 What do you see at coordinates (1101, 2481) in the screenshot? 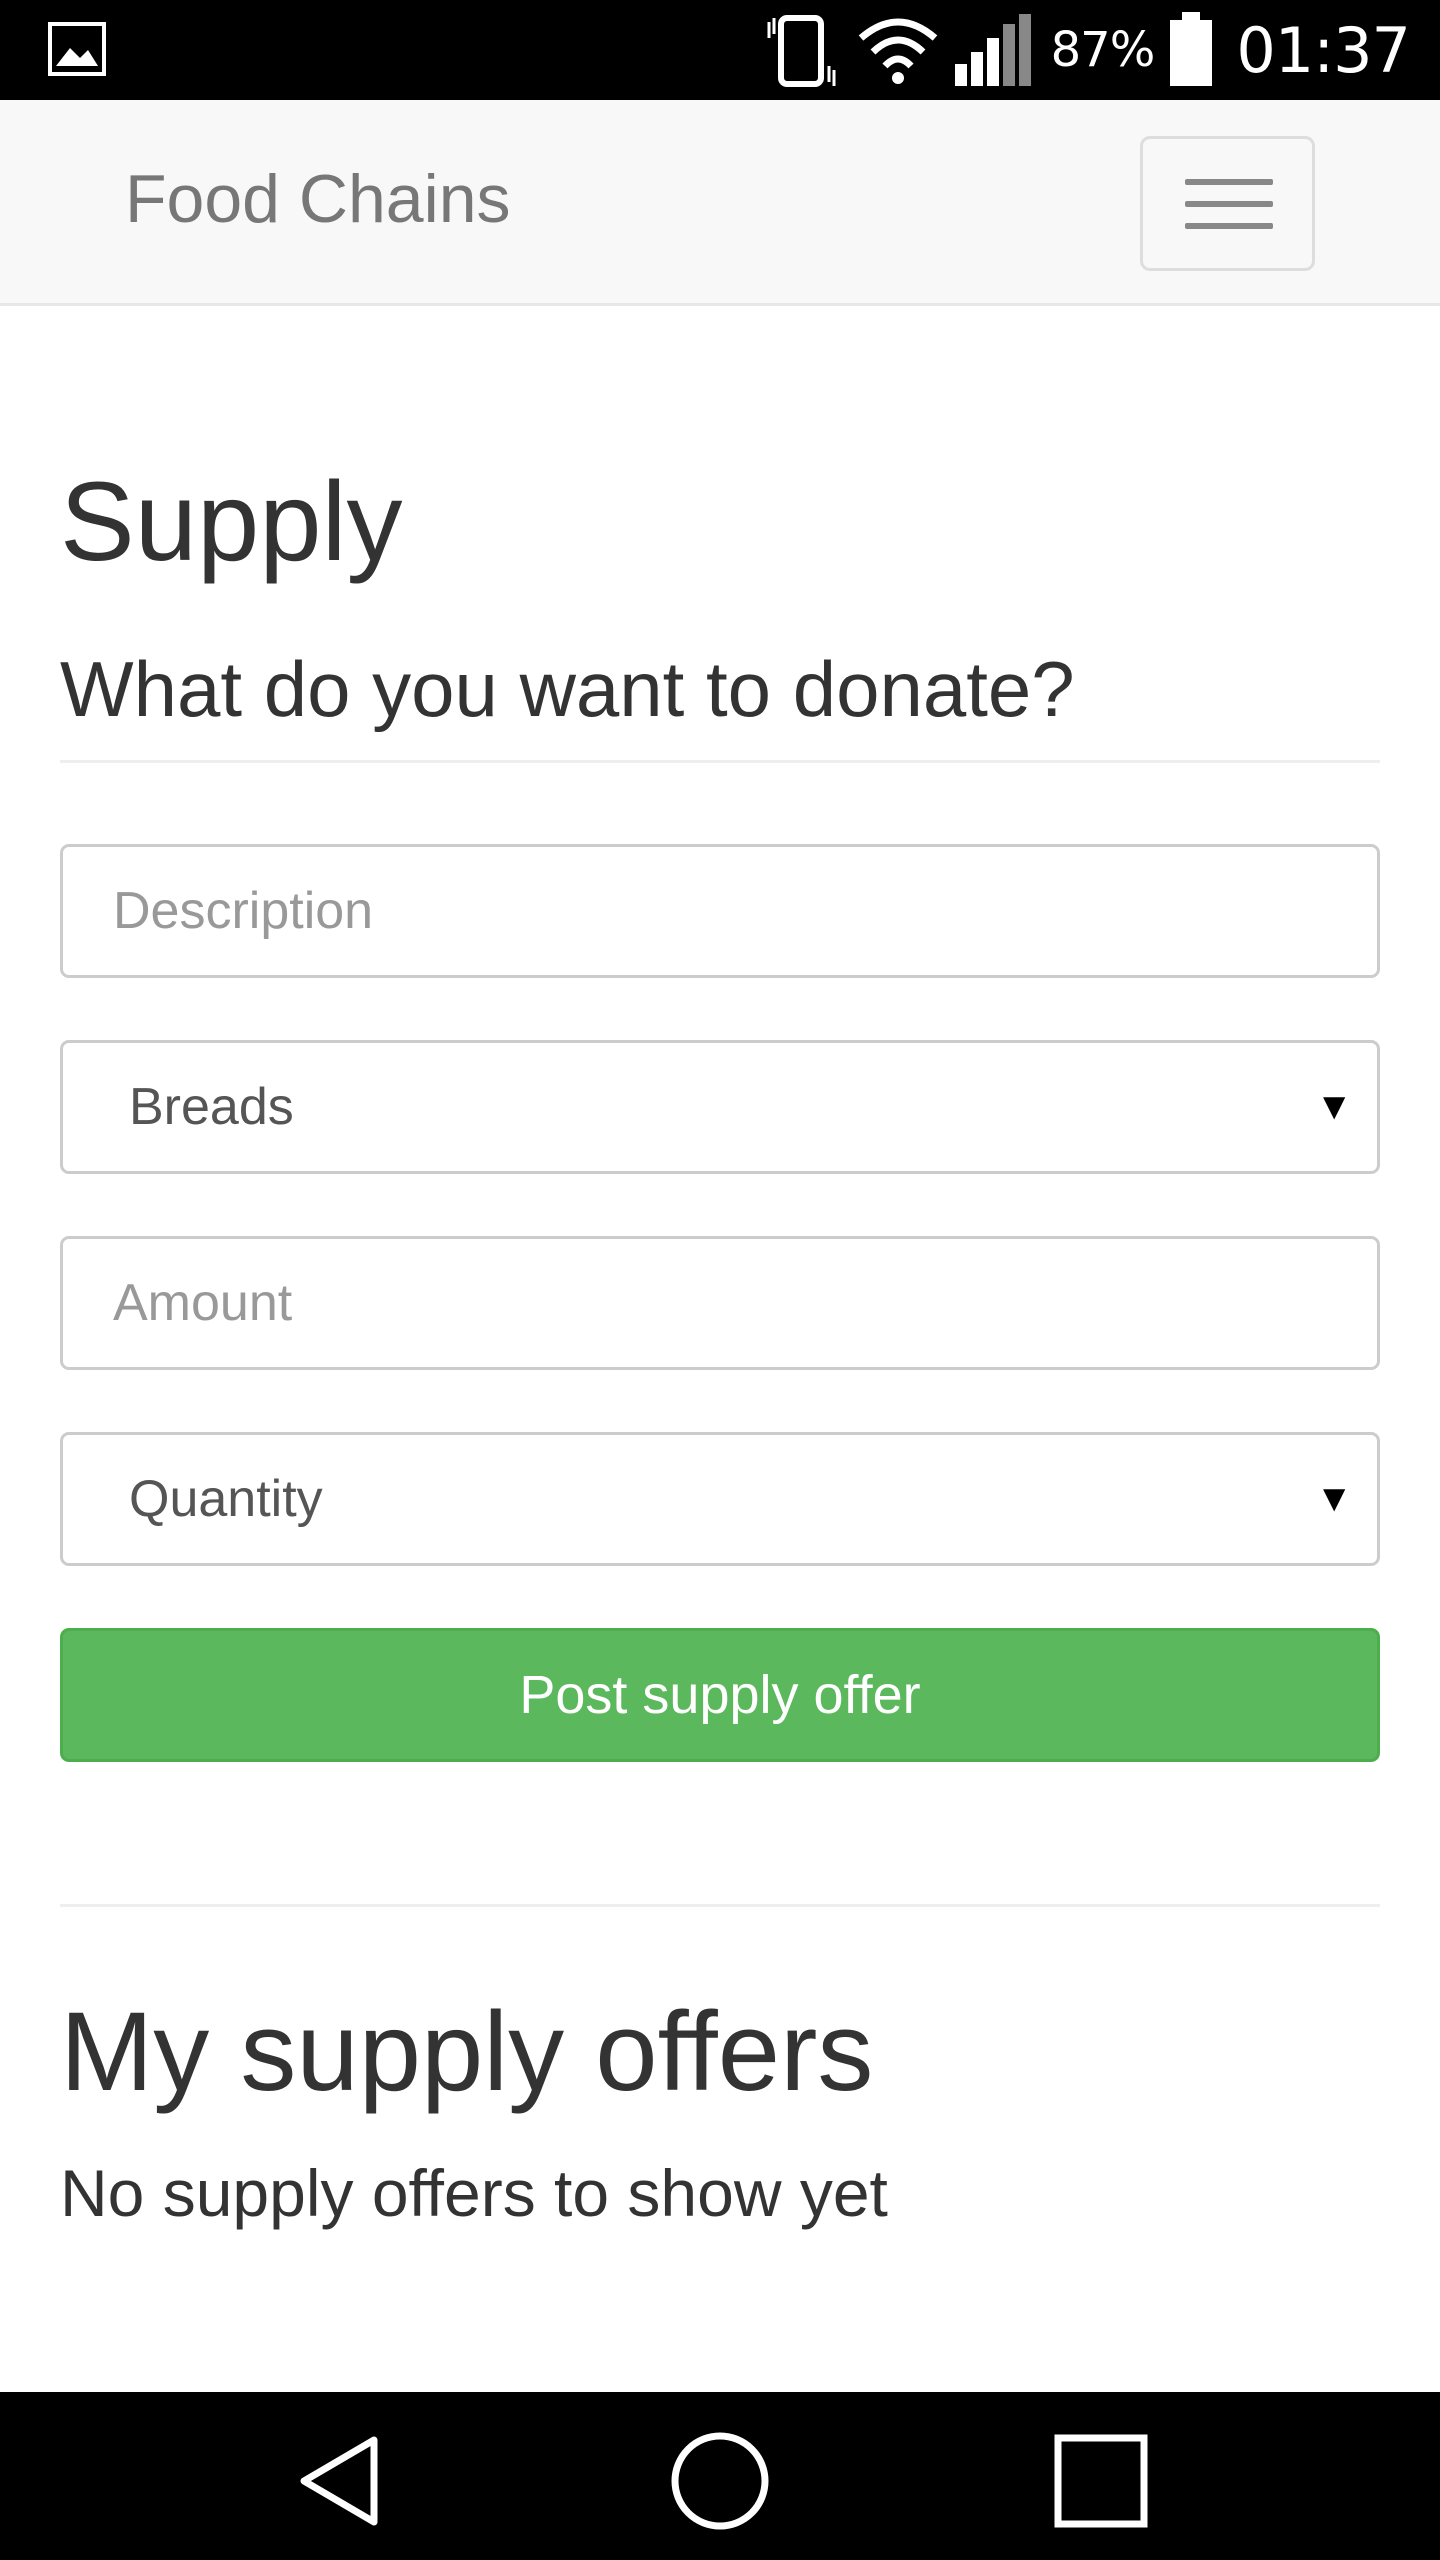
I see `recent-apps-icon` at bounding box center [1101, 2481].